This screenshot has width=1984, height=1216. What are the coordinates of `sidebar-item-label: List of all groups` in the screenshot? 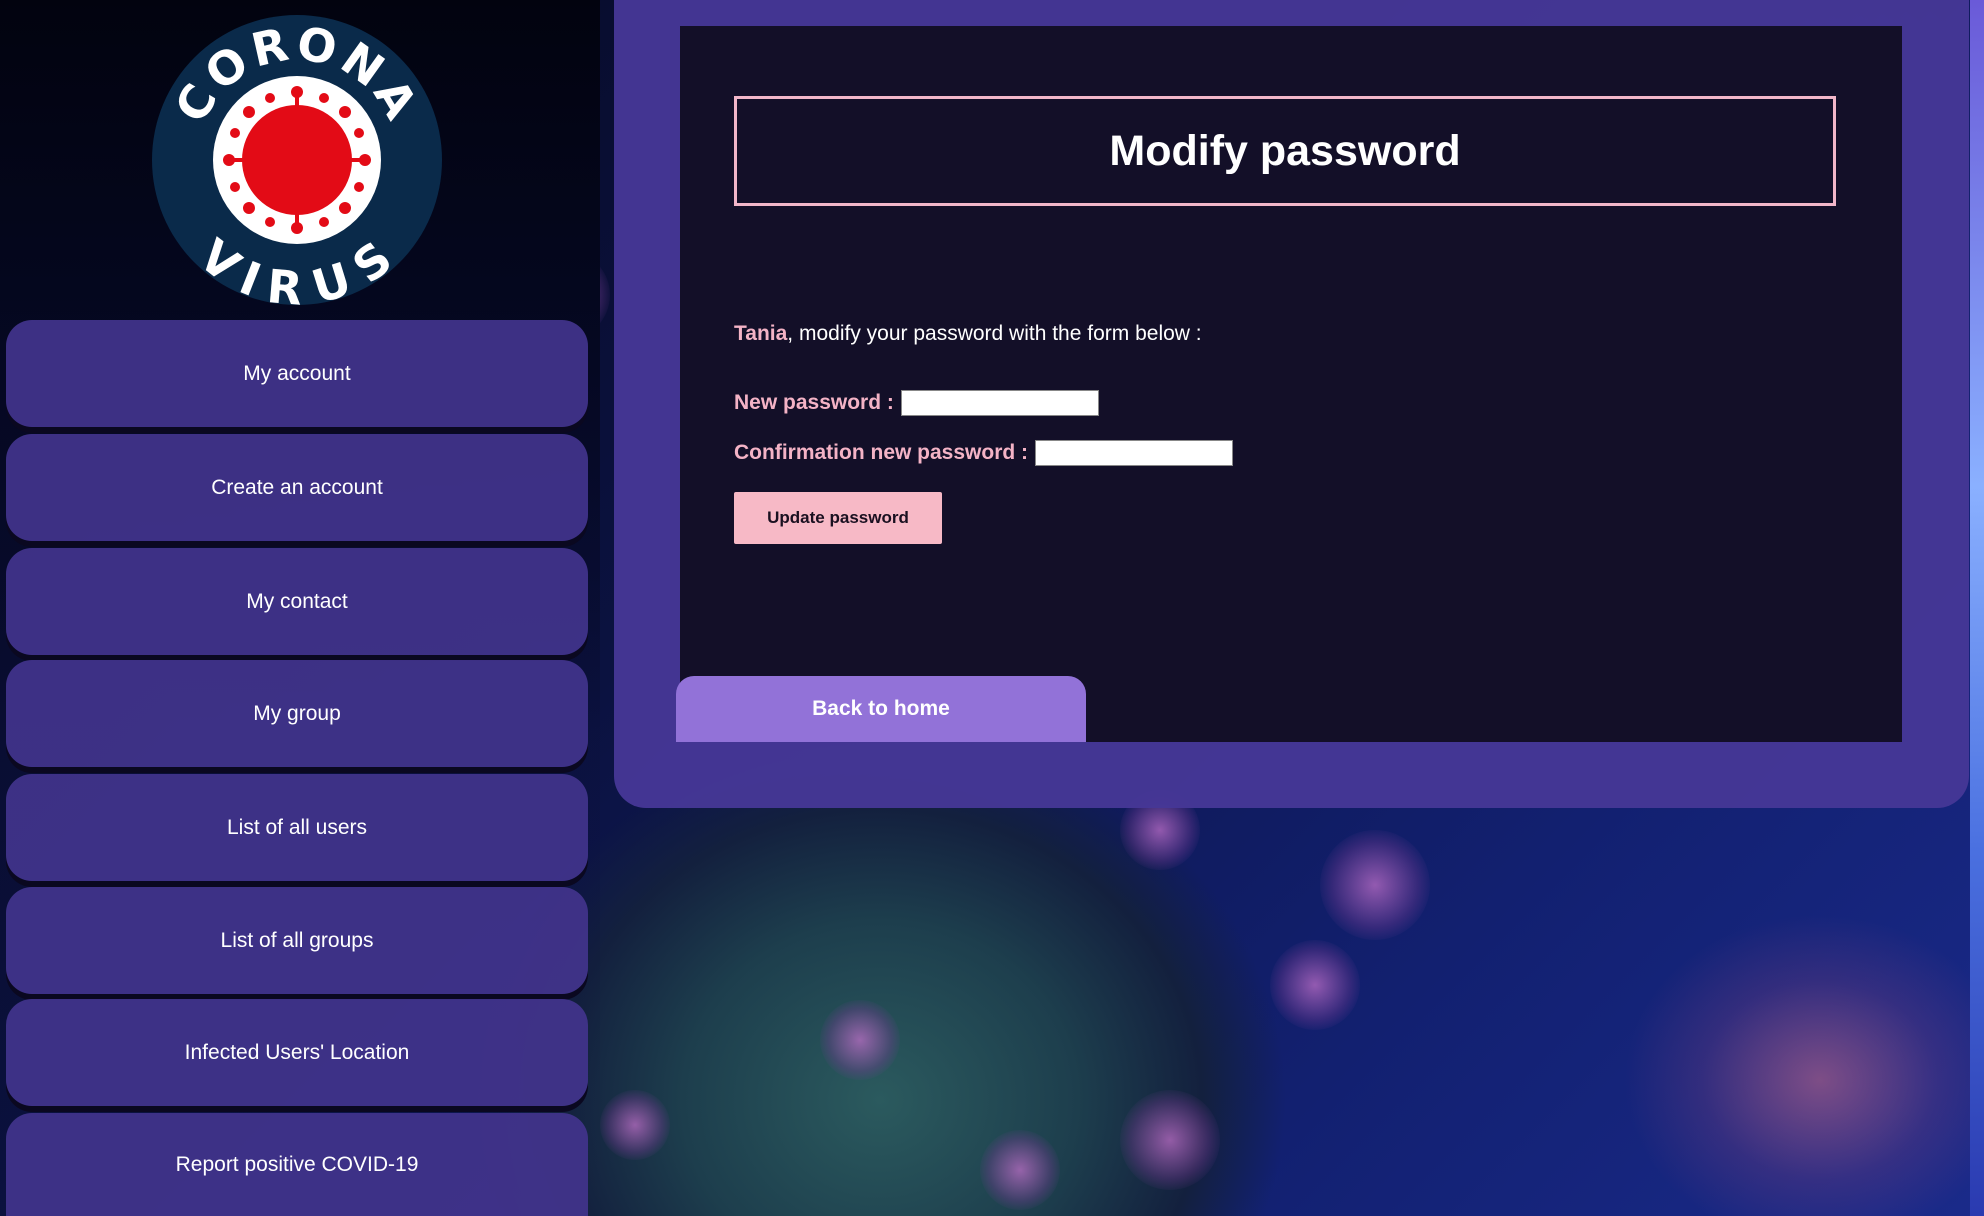 It's located at (297, 940).